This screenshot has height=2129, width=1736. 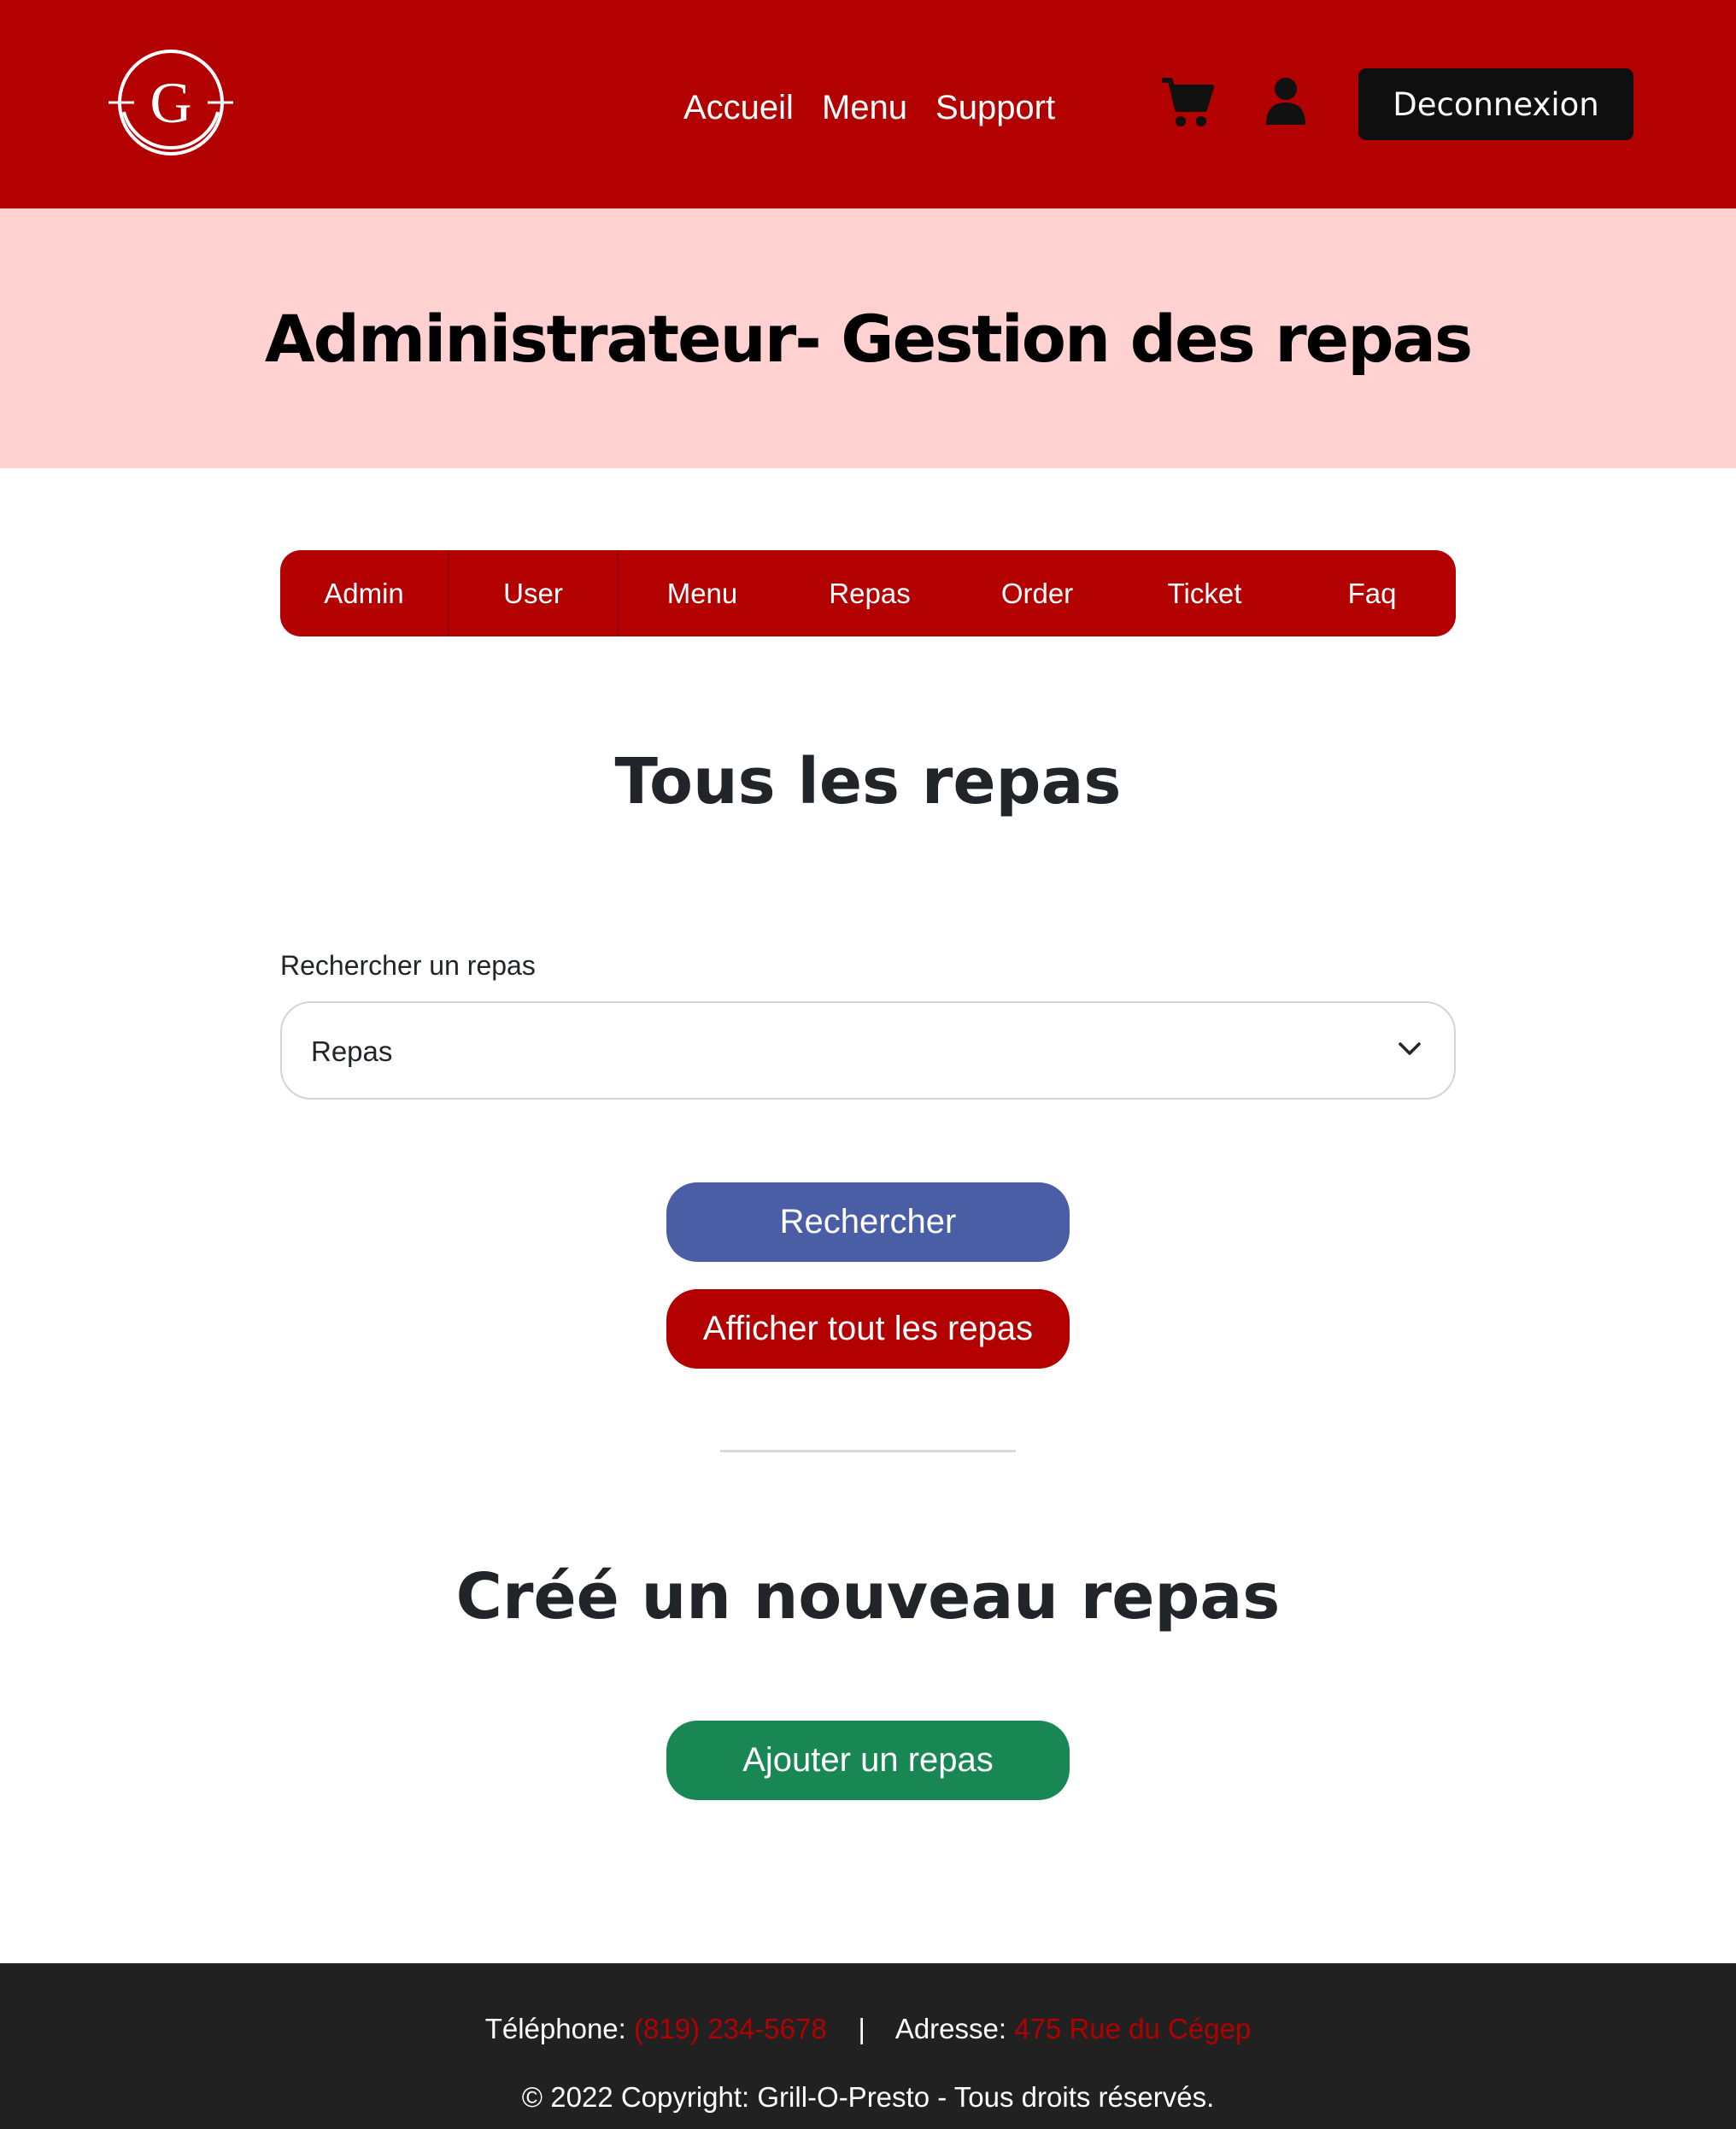 I want to click on tab-order: Order, so click(x=1037, y=593).